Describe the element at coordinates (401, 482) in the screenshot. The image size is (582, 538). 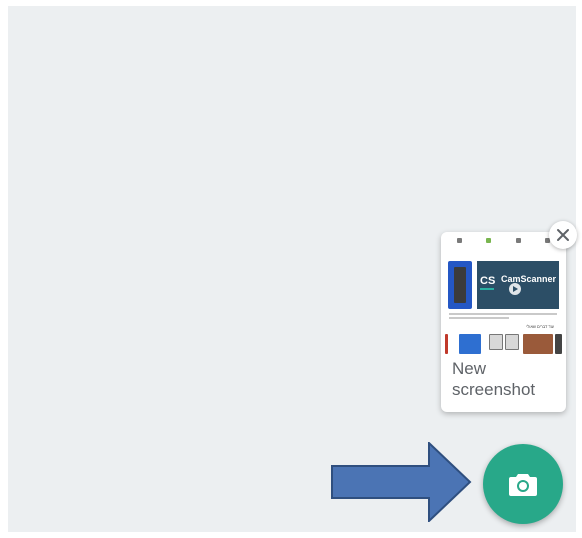
I see `annotation-arrow` at that location.